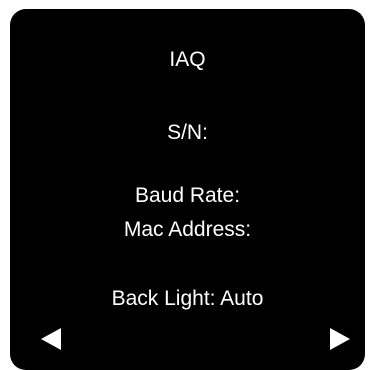  Describe the element at coordinates (187, 298) in the screenshot. I see `back-light-label: Back Light: Auto` at that location.